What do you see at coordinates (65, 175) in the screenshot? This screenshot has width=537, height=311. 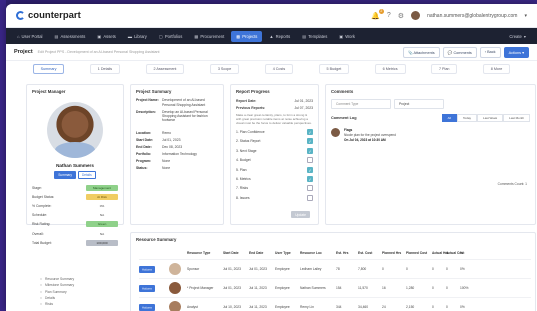 I see `summary-button: Summary` at bounding box center [65, 175].